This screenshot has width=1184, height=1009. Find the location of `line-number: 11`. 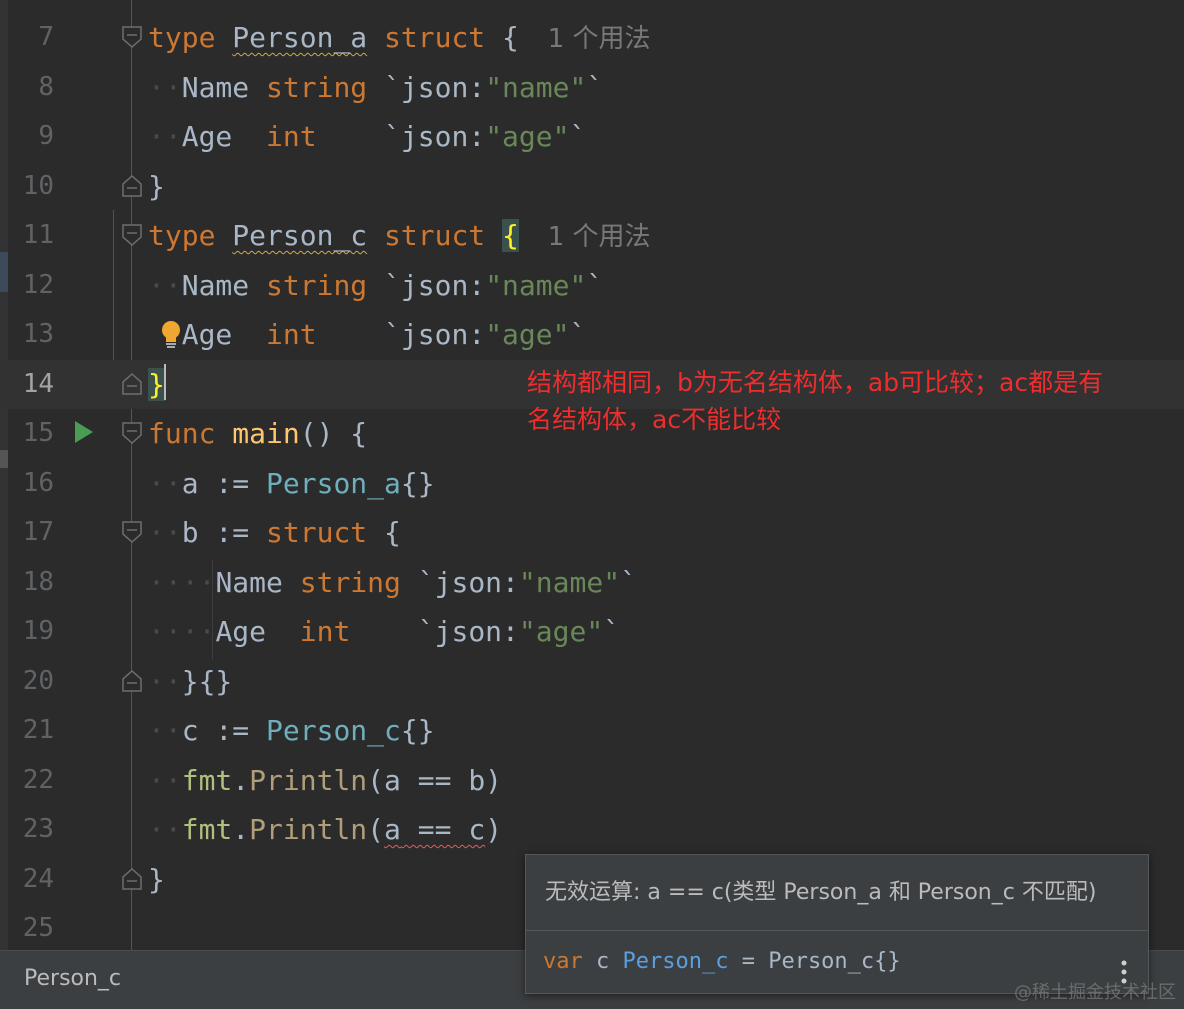

line-number: 11 is located at coordinates (38, 235).